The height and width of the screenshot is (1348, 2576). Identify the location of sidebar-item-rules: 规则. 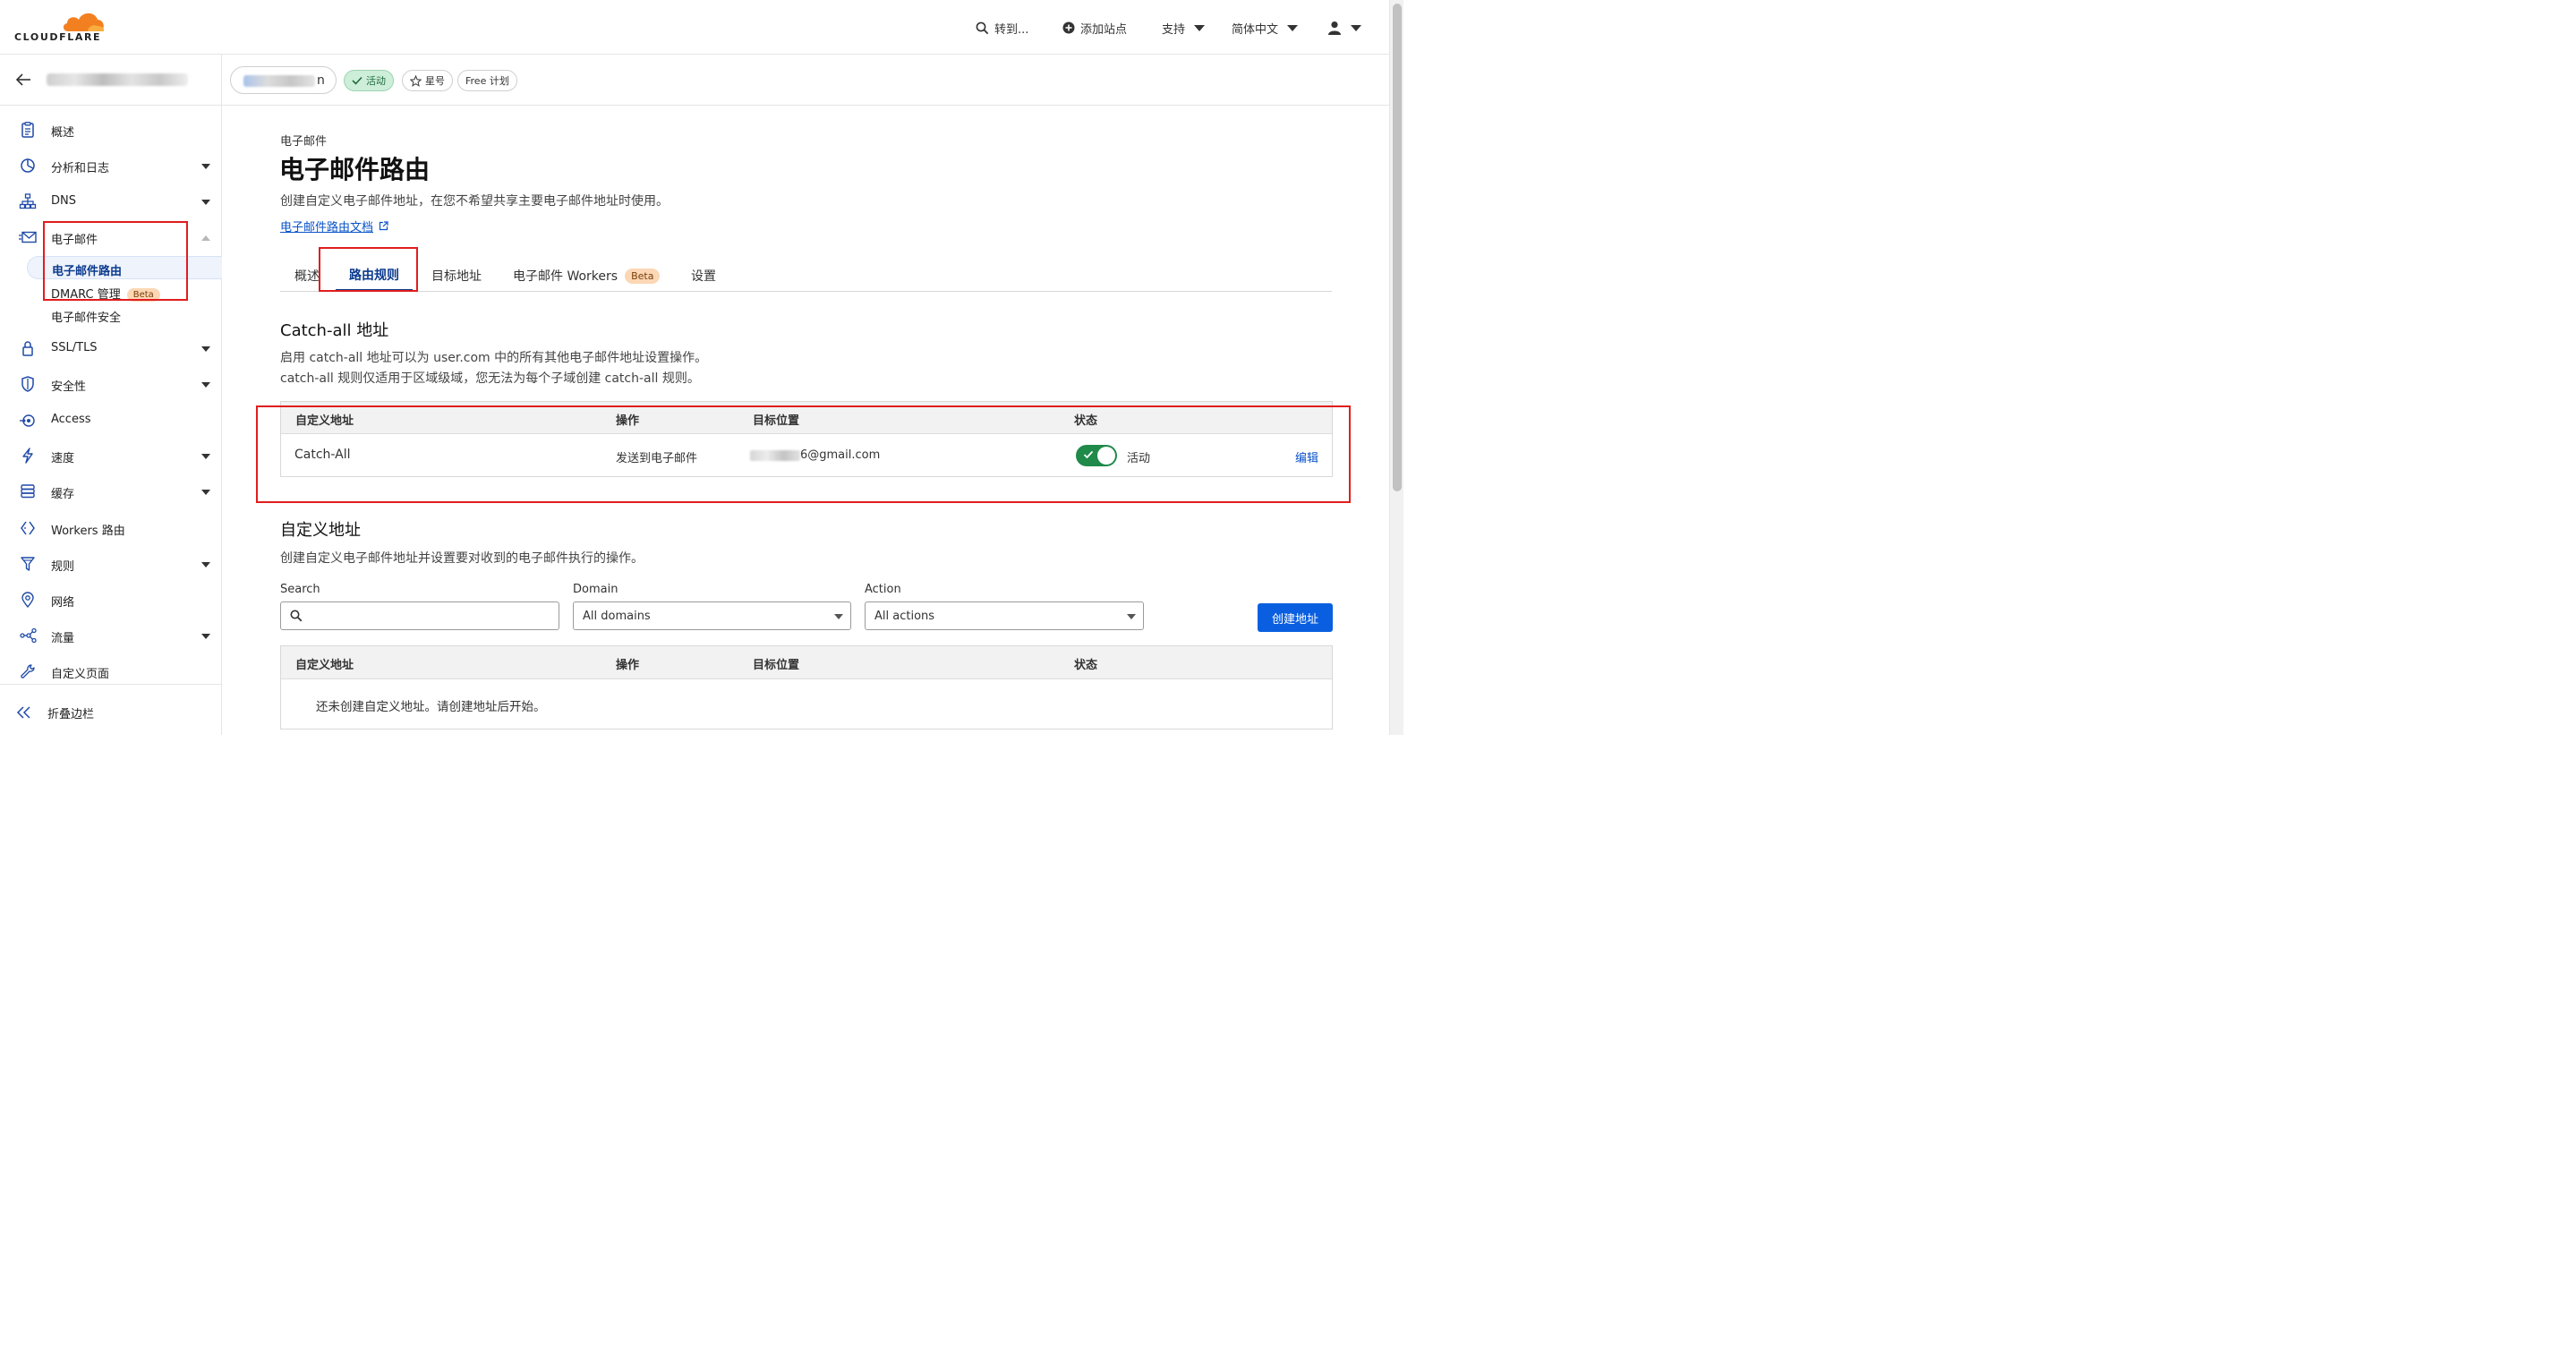
(110, 564).